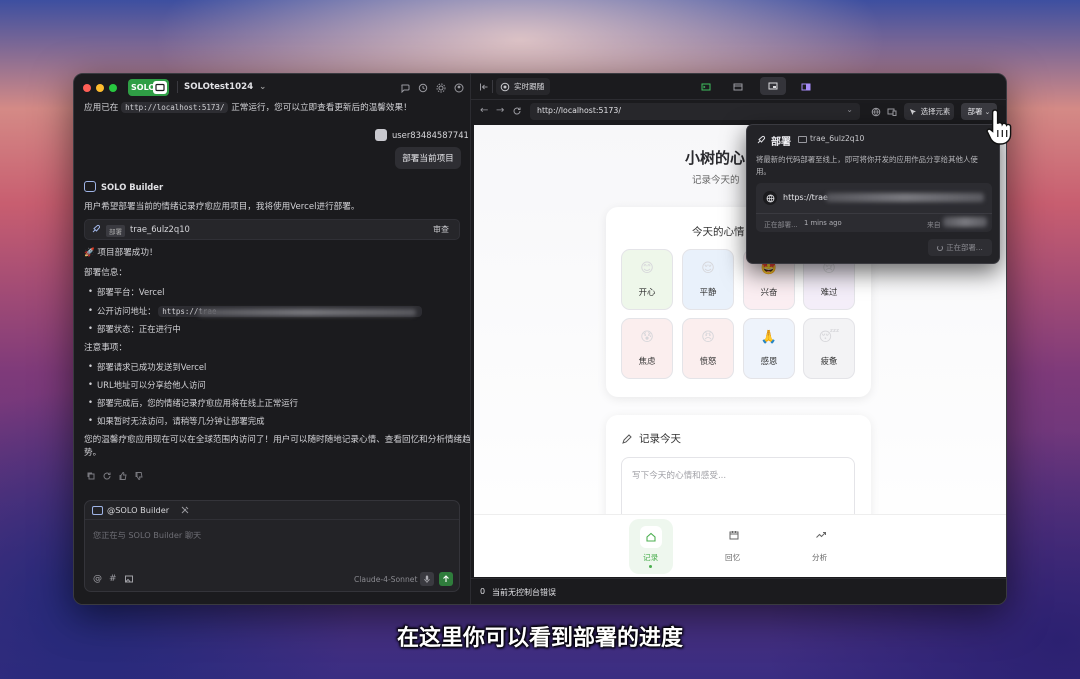  Describe the element at coordinates (500, 111) in the screenshot. I see `forward-icon: →` at that location.